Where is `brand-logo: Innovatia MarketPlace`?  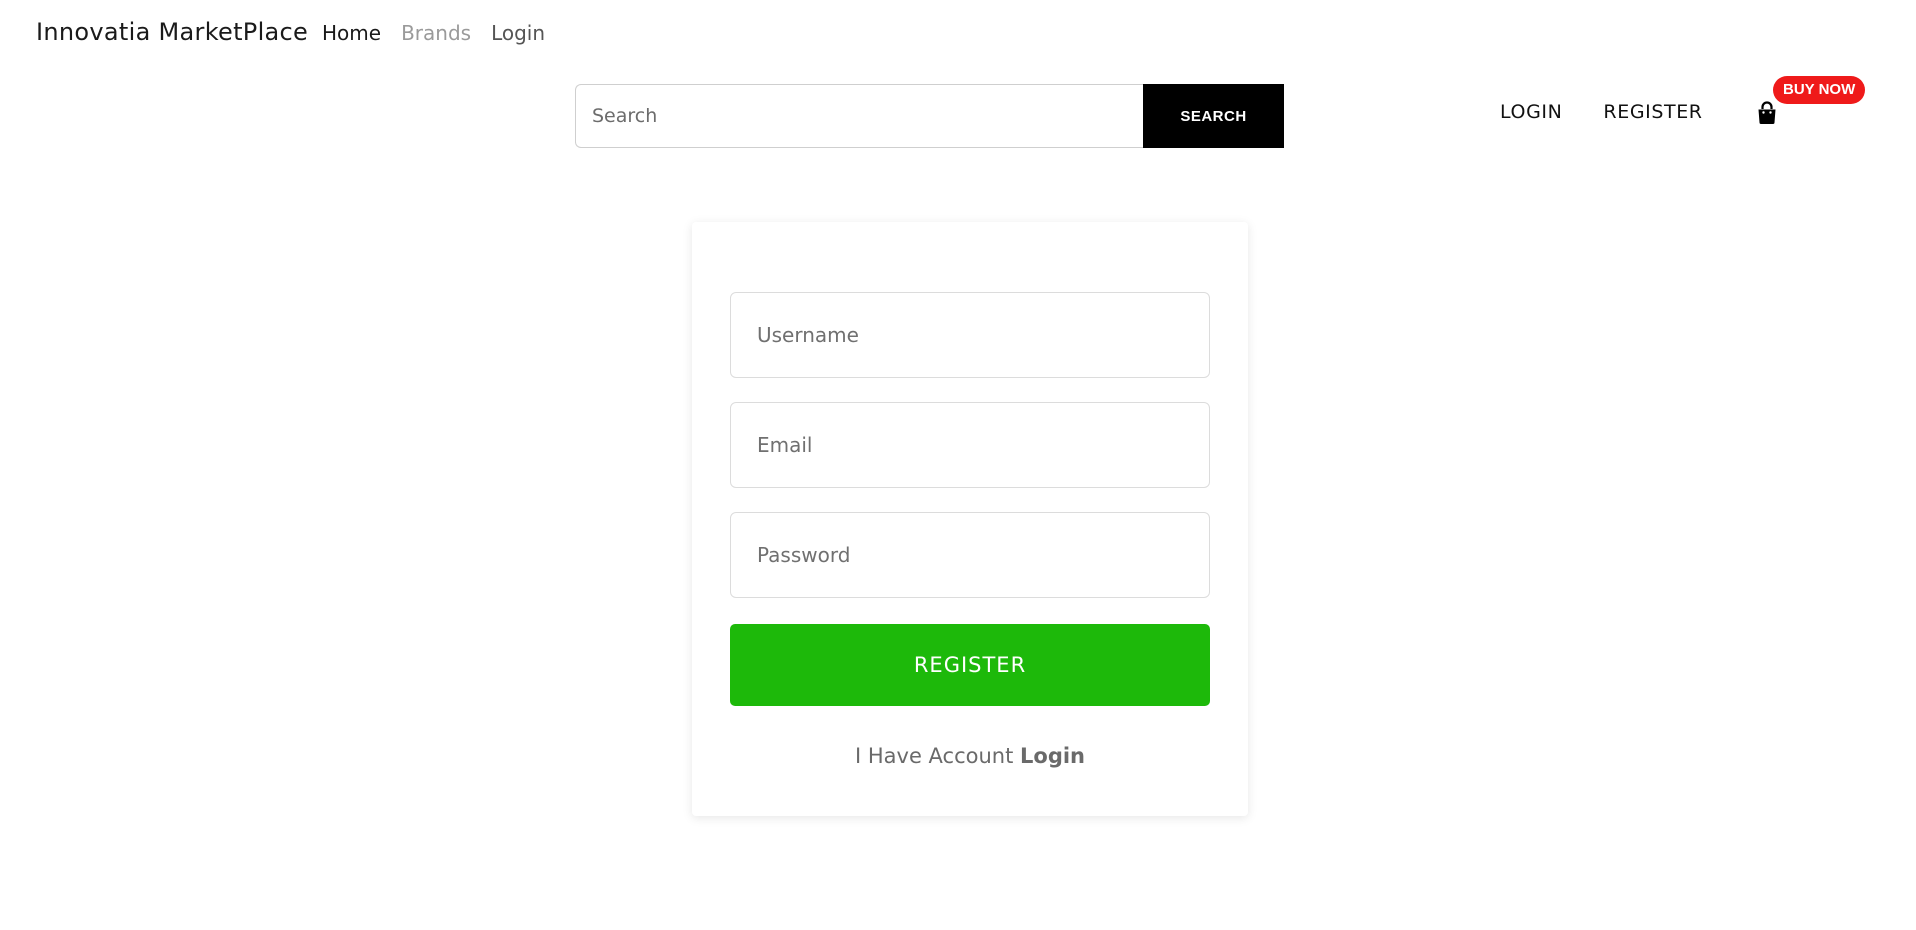
brand-logo: Innovatia MarketPlace is located at coordinates (172, 32).